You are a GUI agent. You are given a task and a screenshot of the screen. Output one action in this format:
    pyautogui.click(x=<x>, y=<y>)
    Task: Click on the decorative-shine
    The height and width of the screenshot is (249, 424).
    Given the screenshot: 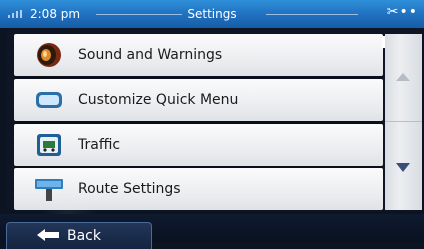 What is the action you would take?
    pyautogui.click(x=70, y=207)
    